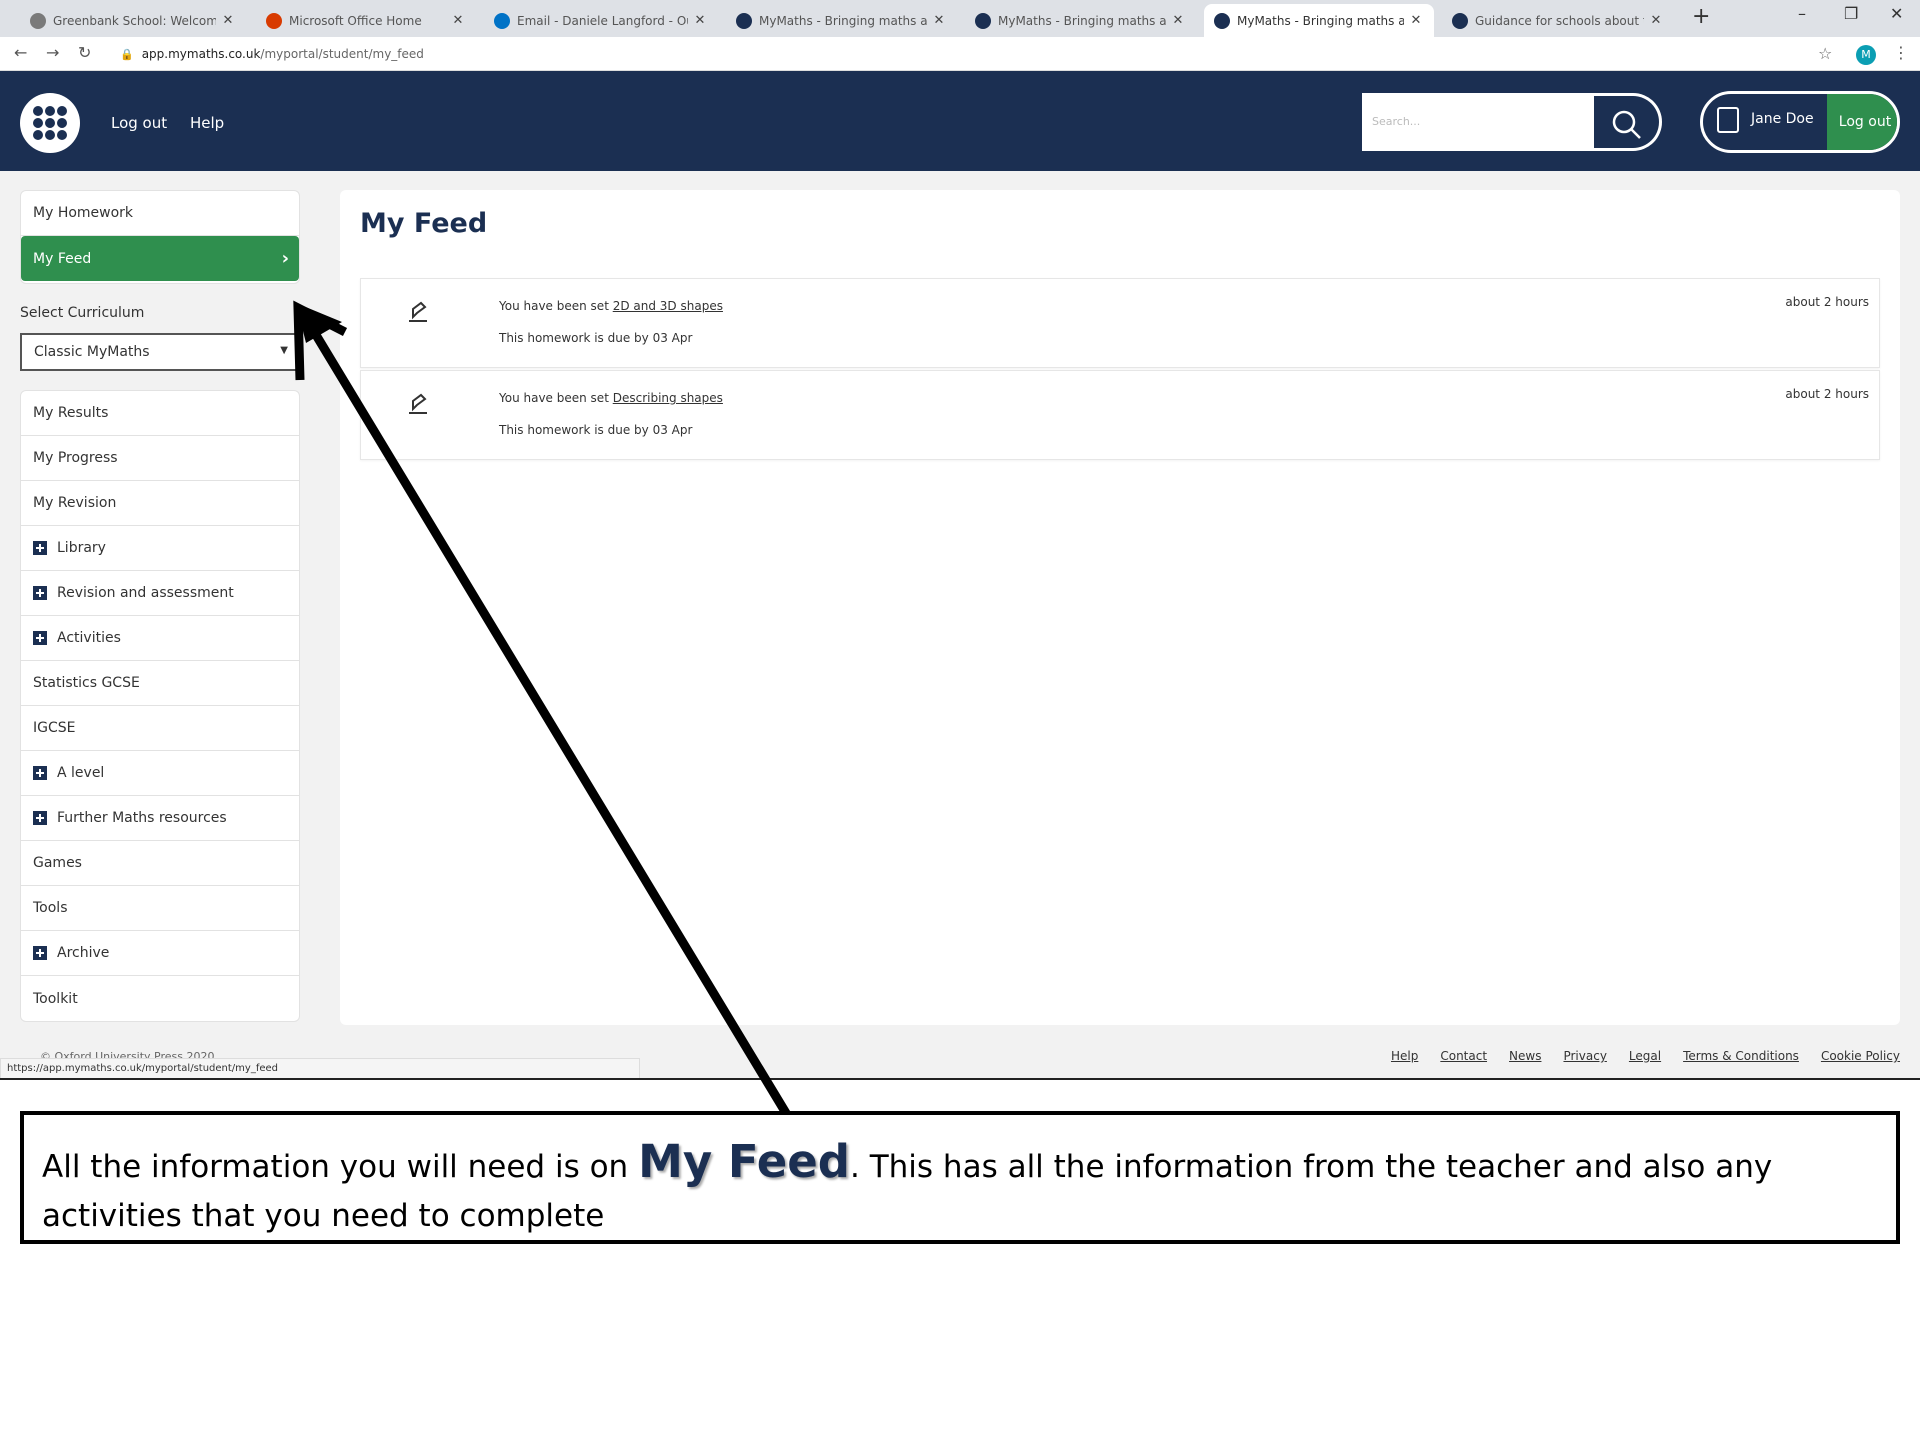 The image size is (1920, 1440). I want to click on sidebar-item-label: My Feed, so click(62, 258).